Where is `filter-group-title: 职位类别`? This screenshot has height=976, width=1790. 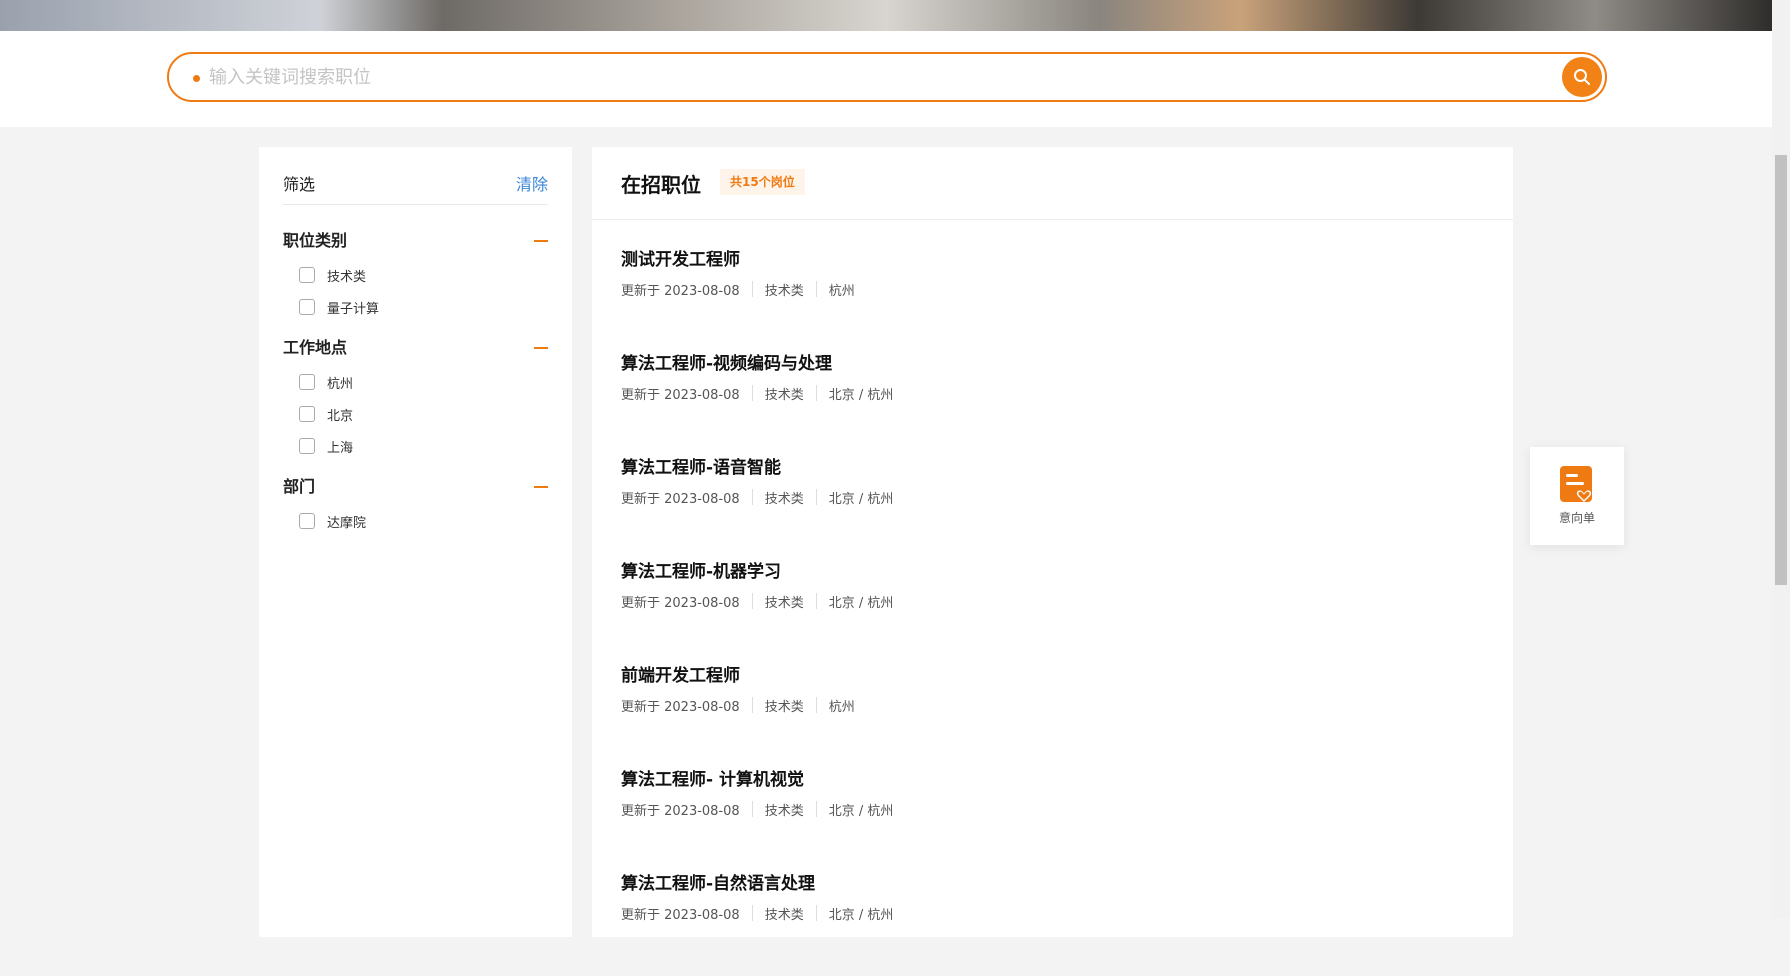 filter-group-title: 职位类别 is located at coordinates (315, 240).